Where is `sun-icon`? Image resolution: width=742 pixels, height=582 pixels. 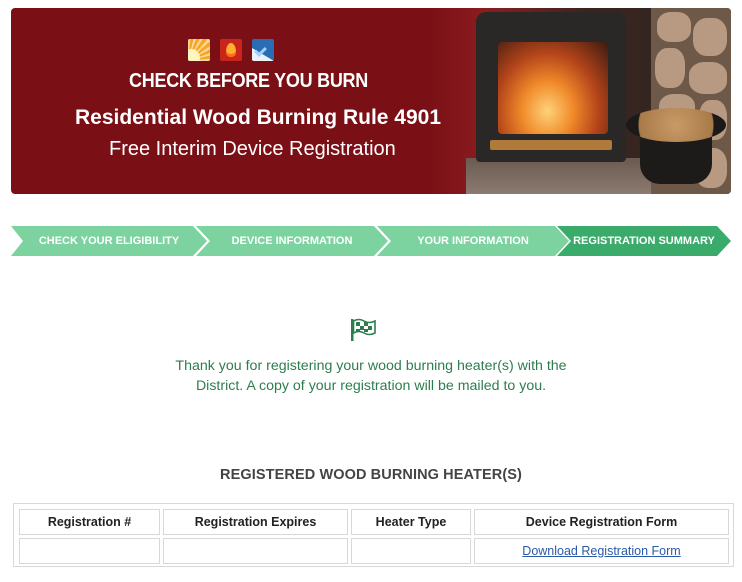 sun-icon is located at coordinates (199, 50).